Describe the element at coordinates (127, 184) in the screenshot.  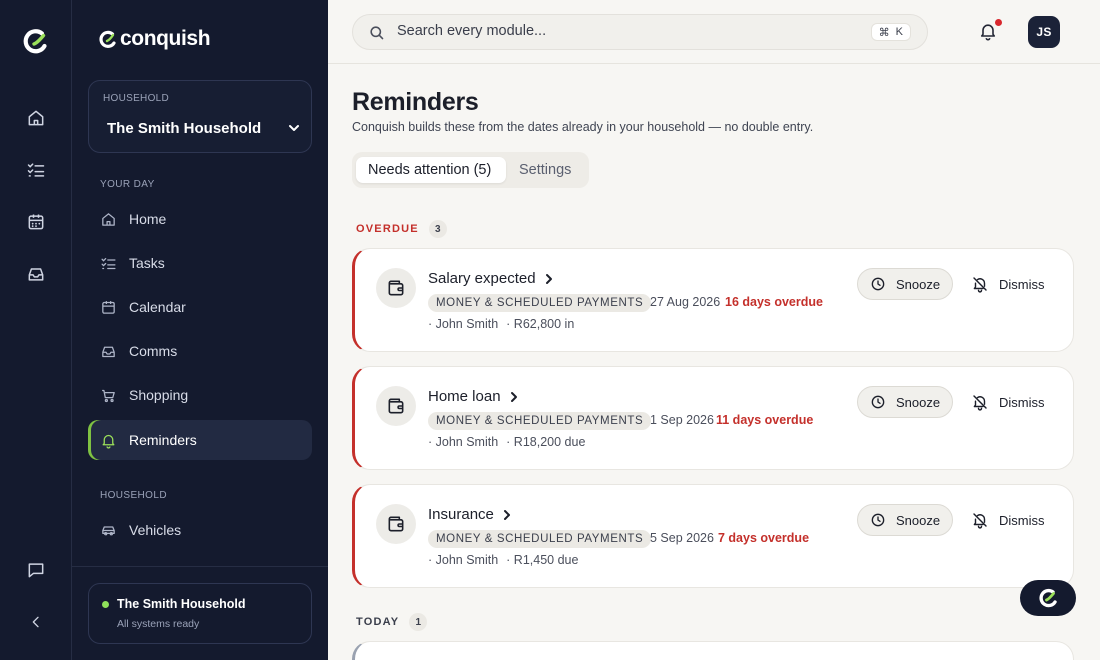
I see `your-day-section-label: YOUR DAY` at that location.